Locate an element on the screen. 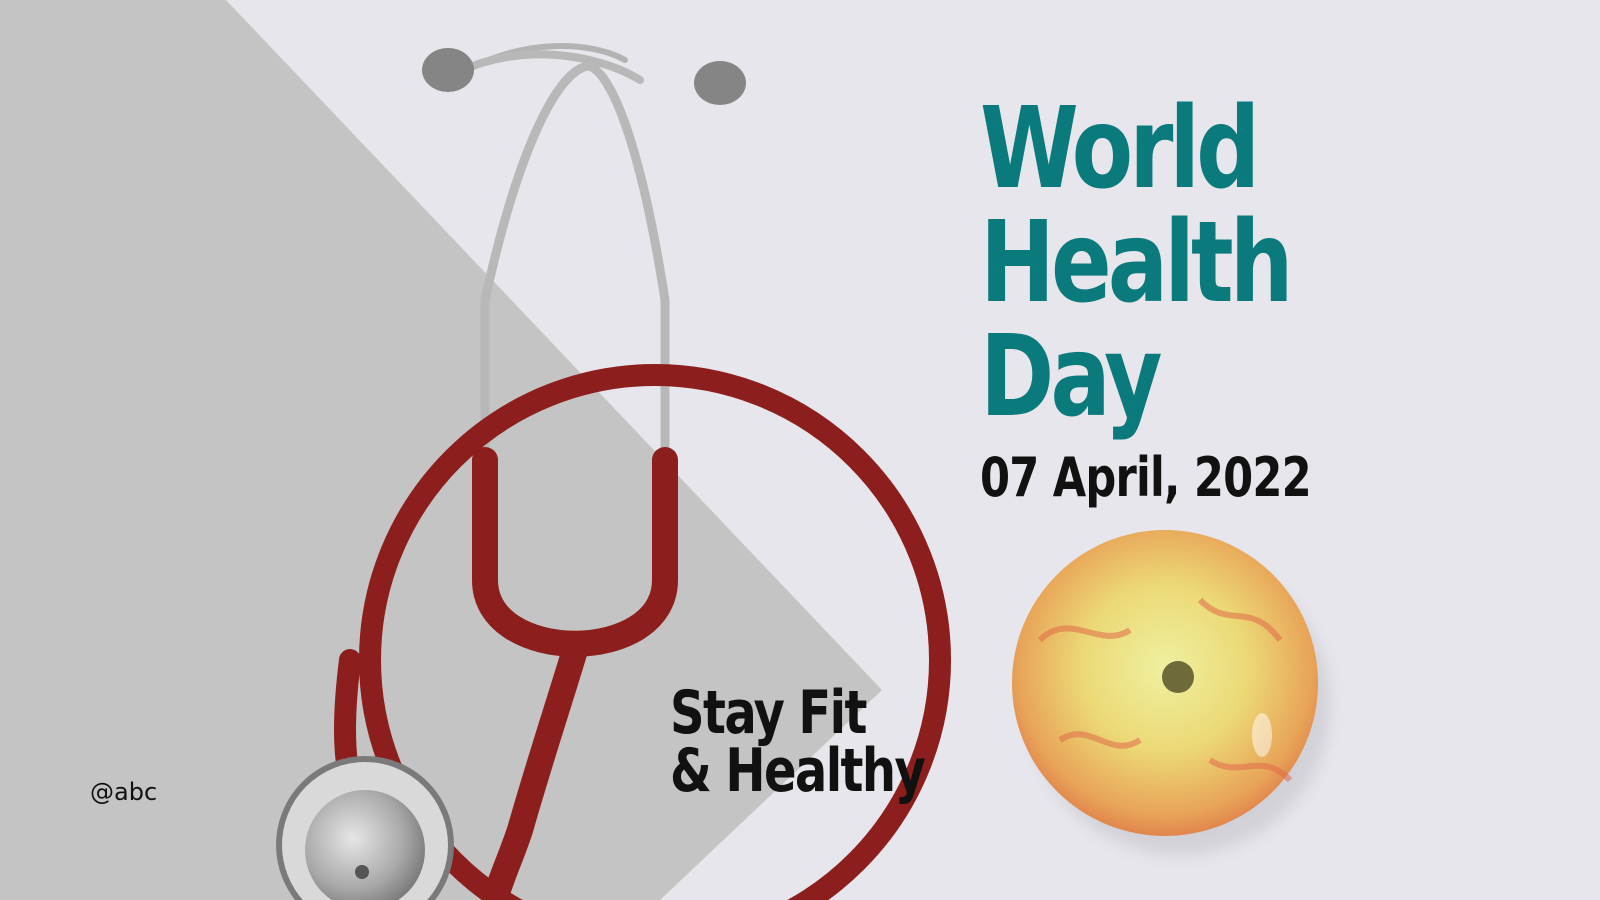 The width and height of the screenshot is (1600, 900). title-line-world: World is located at coordinates (1120, 149).